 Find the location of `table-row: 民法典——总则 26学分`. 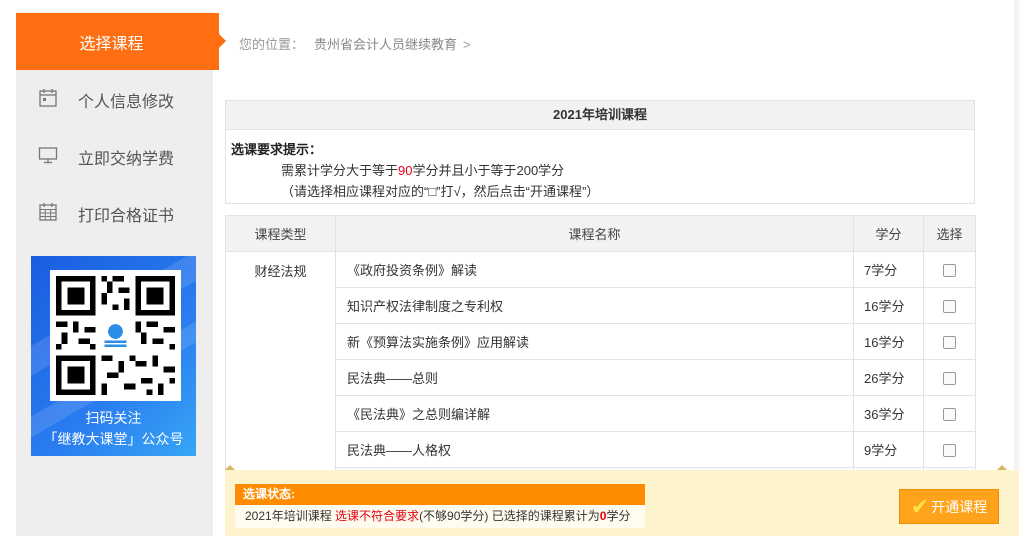

table-row: 民法典——总则 26学分 is located at coordinates (601, 377).